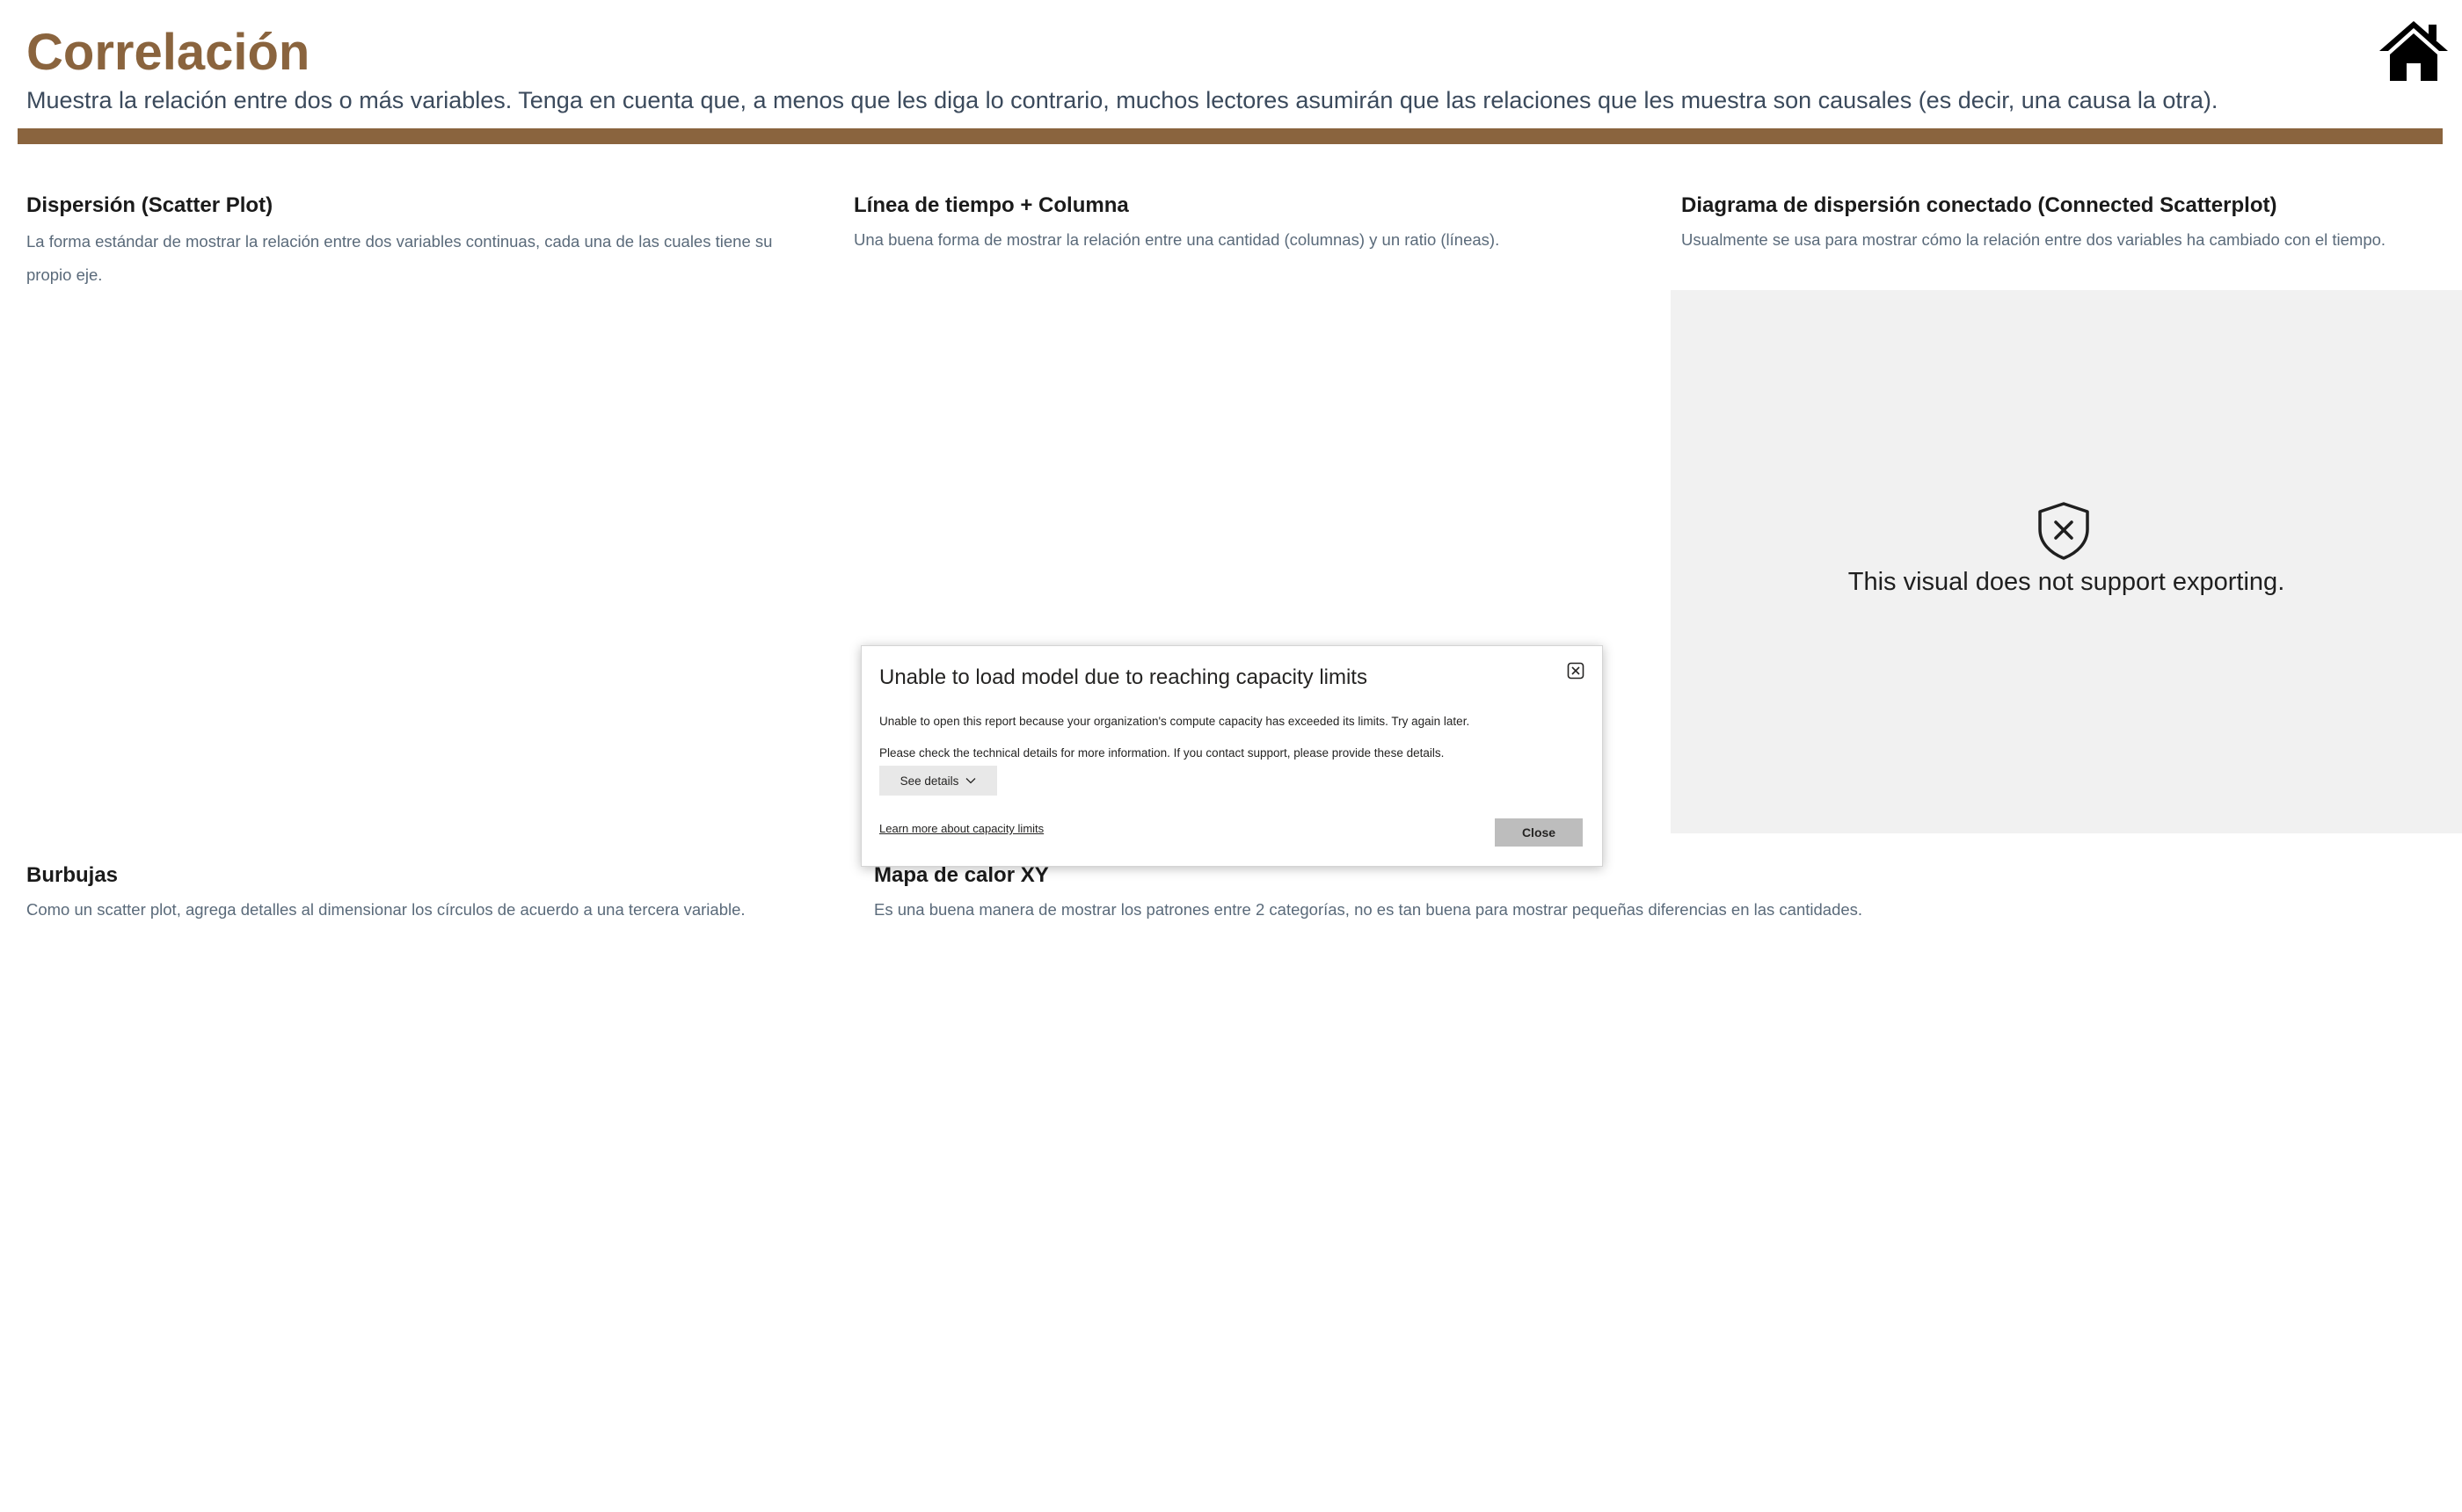 The width and height of the screenshot is (2462, 1512). Describe the element at coordinates (970, 781) in the screenshot. I see `chevron-down-icon` at that location.